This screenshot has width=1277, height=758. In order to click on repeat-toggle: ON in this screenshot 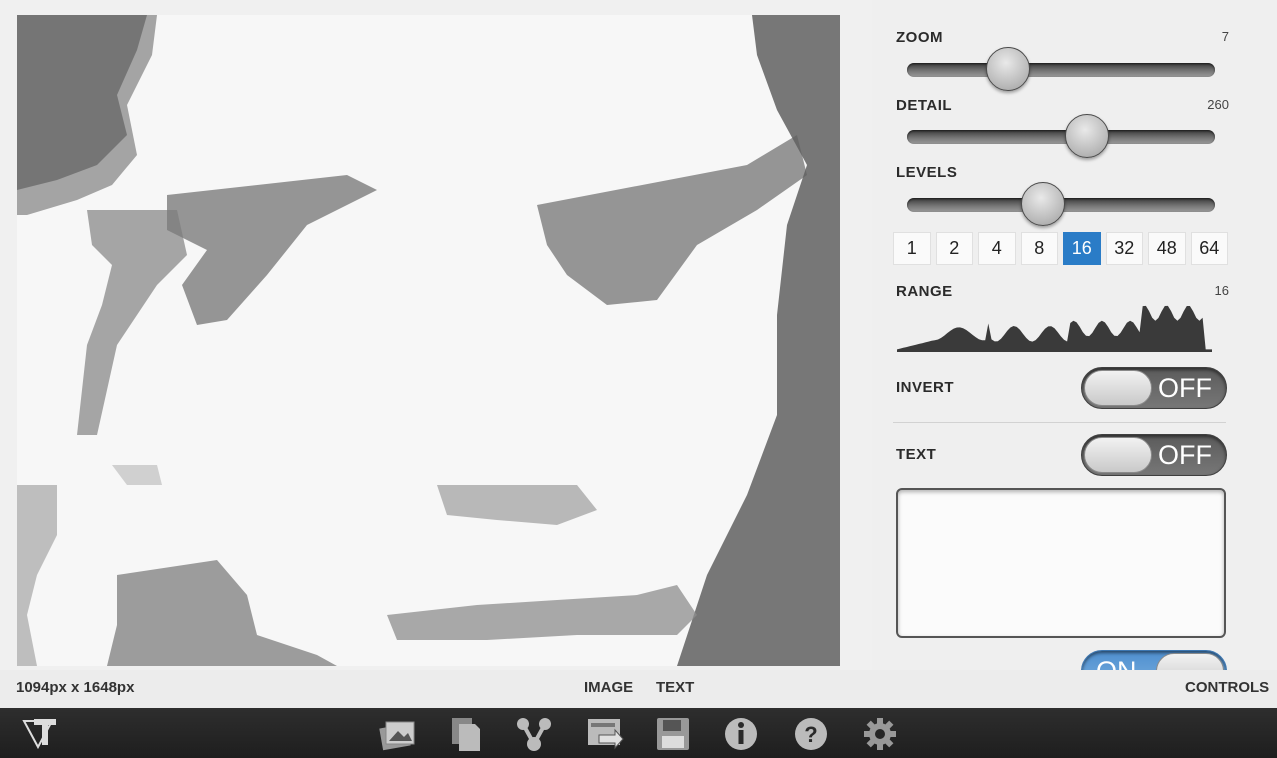, I will do `click(1154, 660)`.